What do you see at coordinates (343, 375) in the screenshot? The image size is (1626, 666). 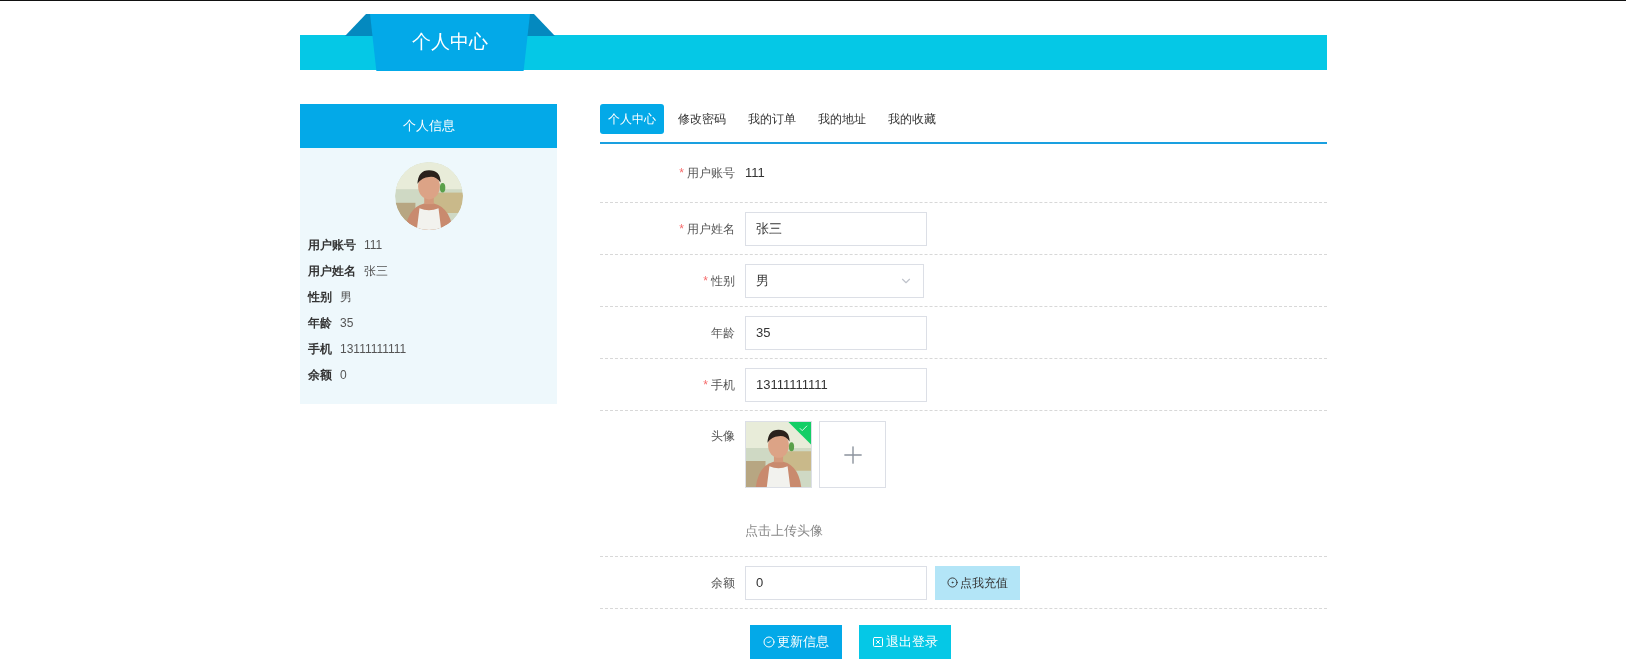 I see `info-value: 0` at bounding box center [343, 375].